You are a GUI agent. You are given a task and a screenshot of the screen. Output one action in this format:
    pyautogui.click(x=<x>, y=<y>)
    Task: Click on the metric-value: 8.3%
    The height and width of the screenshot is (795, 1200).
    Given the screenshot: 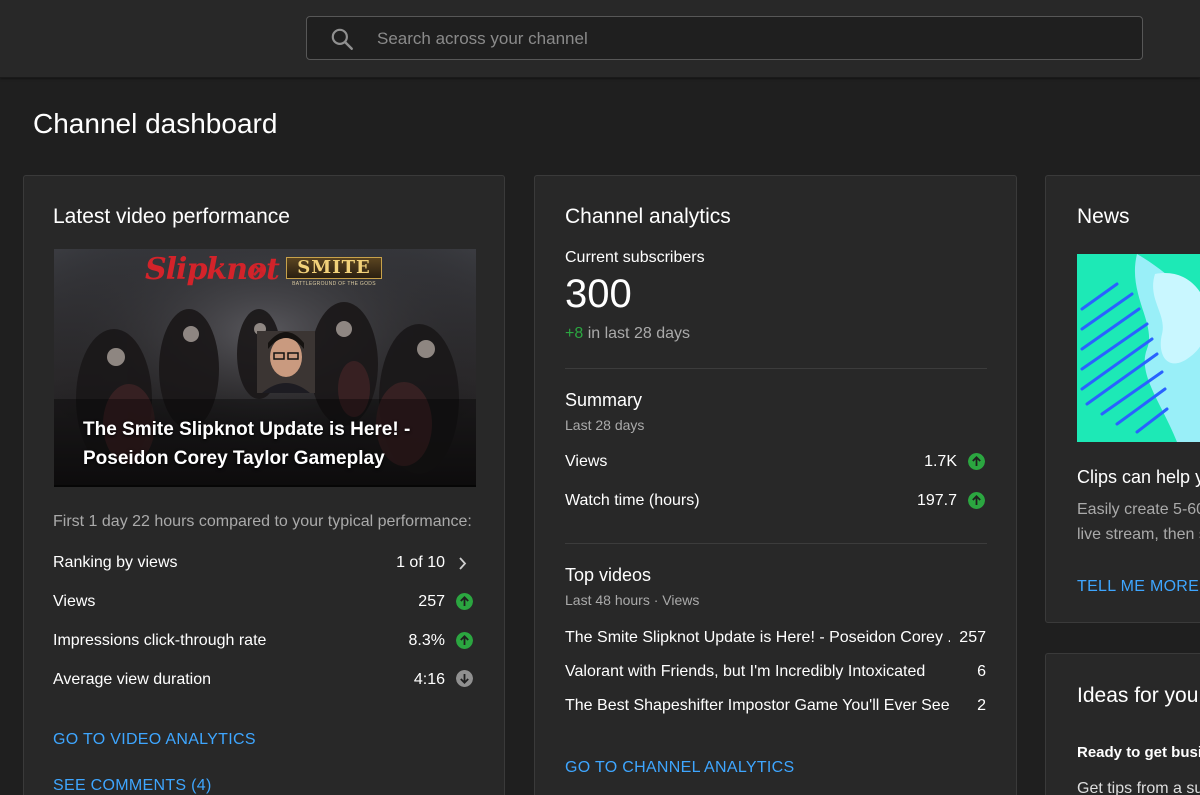 What is the action you would take?
    pyautogui.click(x=426, y=640)
    